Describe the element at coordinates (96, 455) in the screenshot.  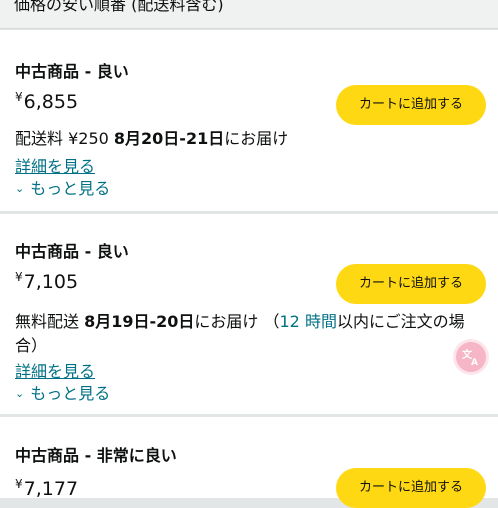
I see `offer-condition: 中古商品 - 非常に良い` at that location.